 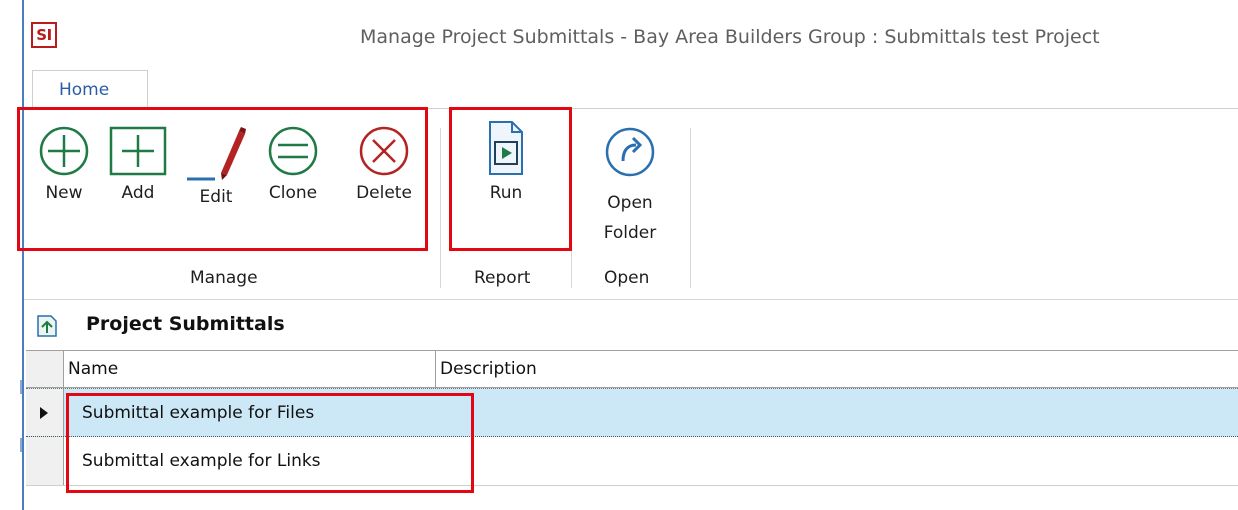 What do you see at coordinates (293, 193) in the screenshot?
I see `clone-button-label: Clone` at bounding box center [293, 193].